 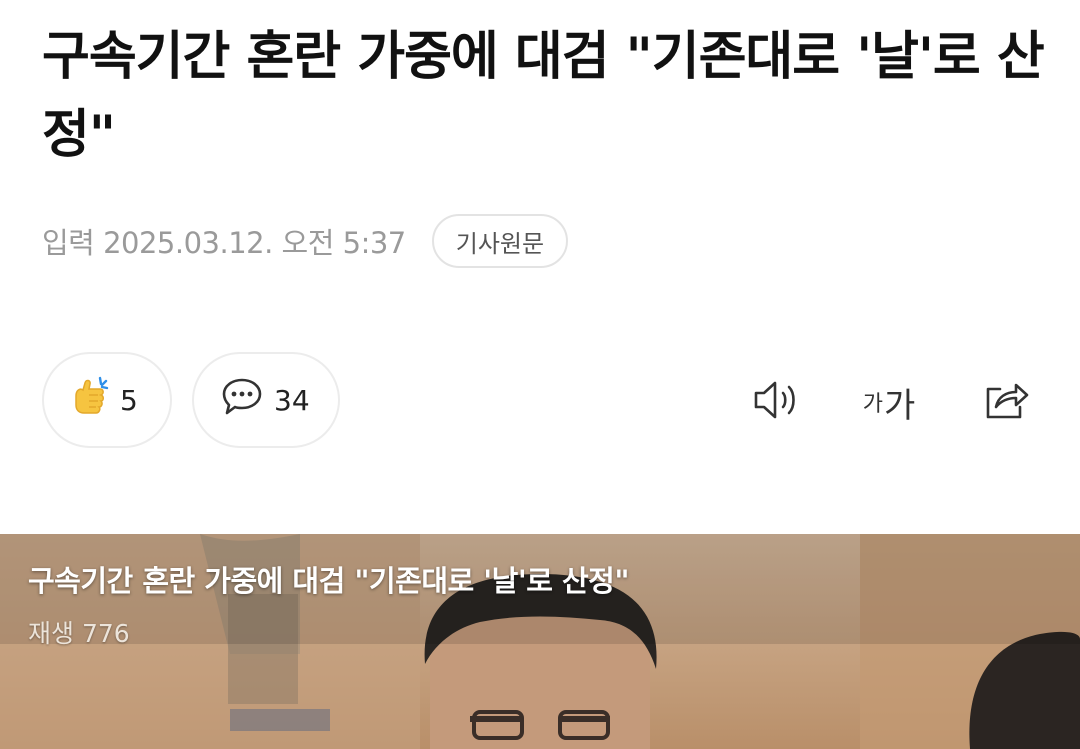 What do you see at coordinates (242, 400) in the screenshot?
I see `speech-bubble-icon` at bounding box center [242, 400].